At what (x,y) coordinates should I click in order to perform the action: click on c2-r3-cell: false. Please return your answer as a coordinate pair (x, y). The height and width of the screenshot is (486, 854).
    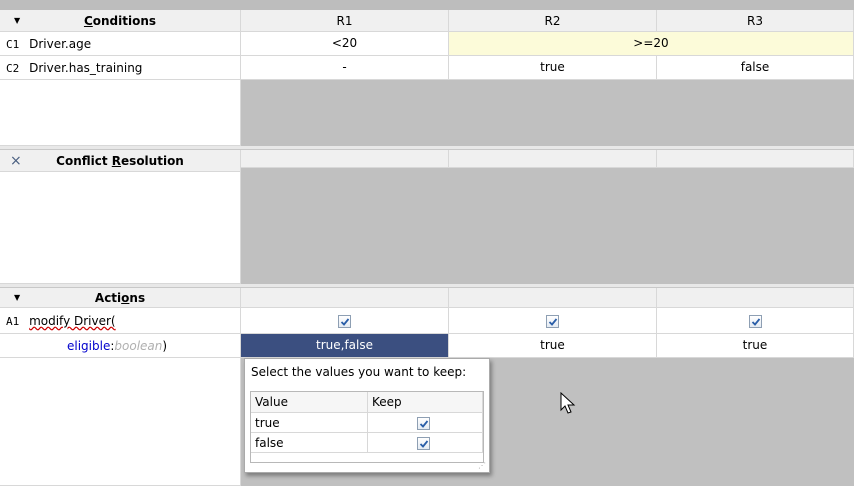
    Looking at the image, I should click on (755, 68).